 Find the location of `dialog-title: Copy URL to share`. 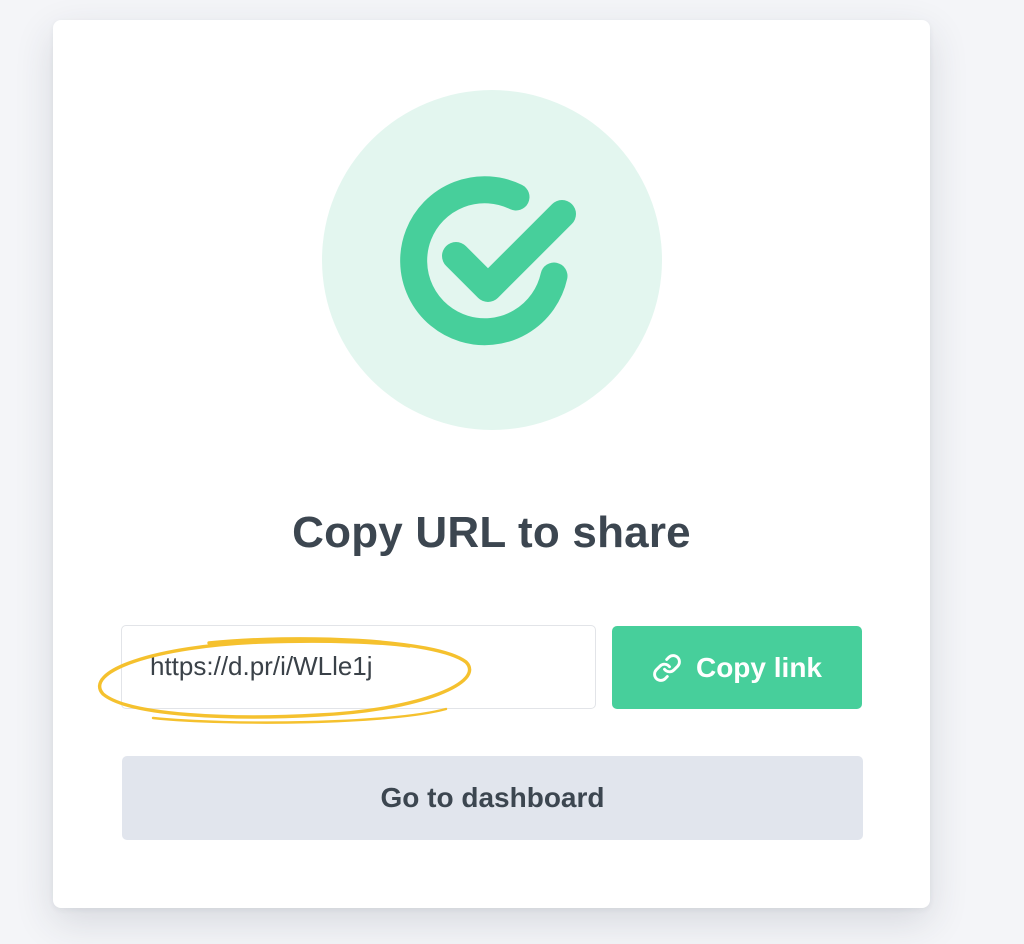

dialog-title: Copy URL to share is located at coordinates (491, 532).